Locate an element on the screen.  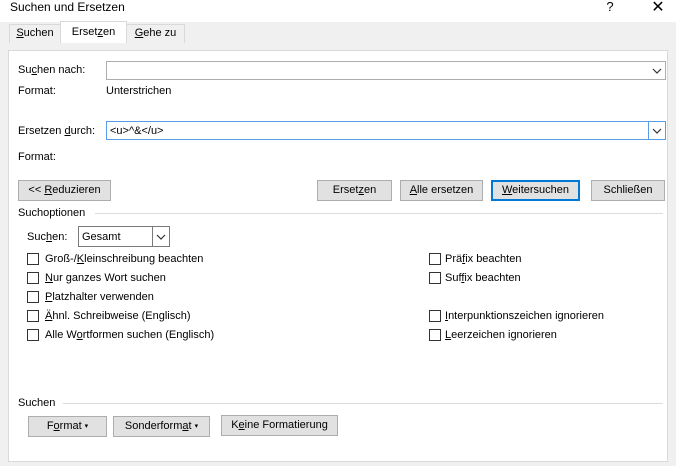
checkbox-prefix-label: Präfix beachten is located at coordinates (483, 259).